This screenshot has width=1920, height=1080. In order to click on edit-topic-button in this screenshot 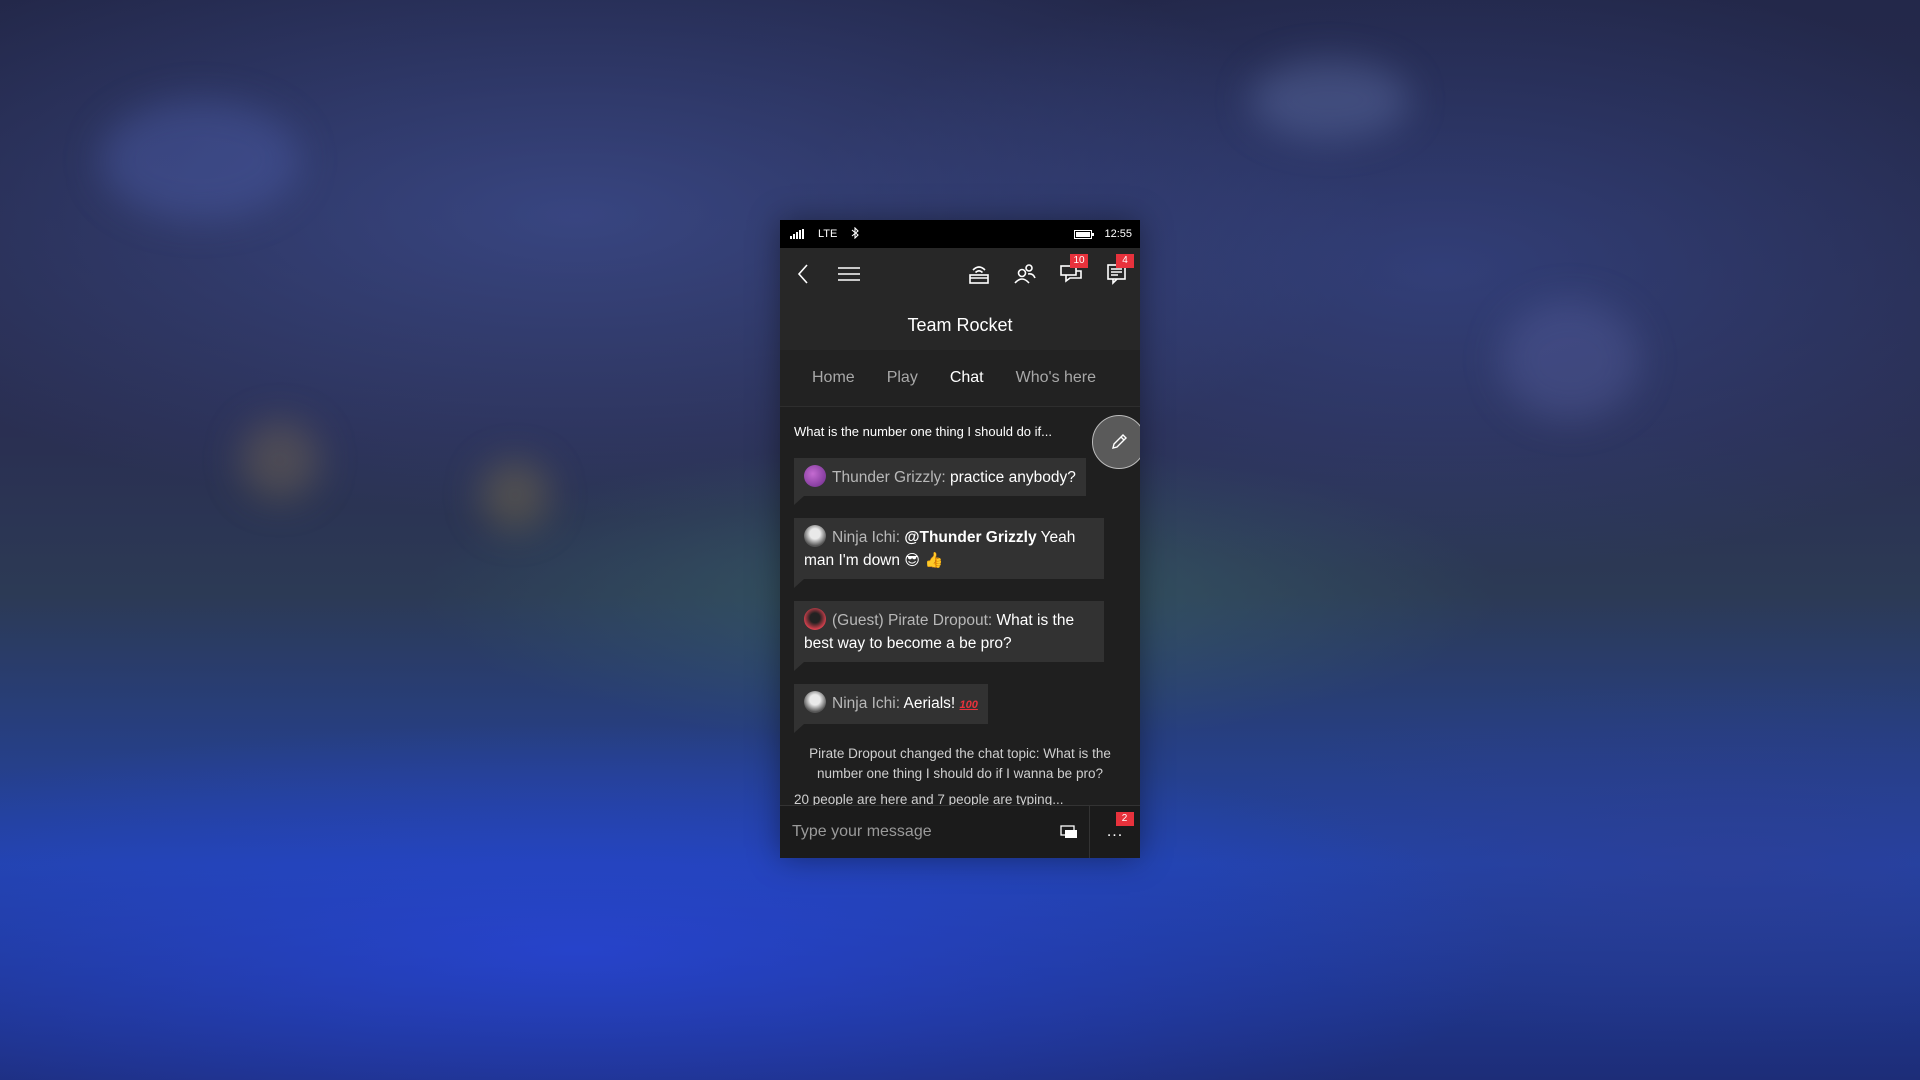, I will do `click(1116, 442)`.